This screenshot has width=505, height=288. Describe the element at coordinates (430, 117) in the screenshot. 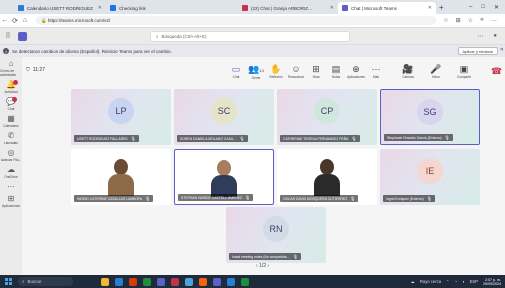

I see `participant-tile: SG Stephanie Rosaldo García (Externo) 🎙` at that location.